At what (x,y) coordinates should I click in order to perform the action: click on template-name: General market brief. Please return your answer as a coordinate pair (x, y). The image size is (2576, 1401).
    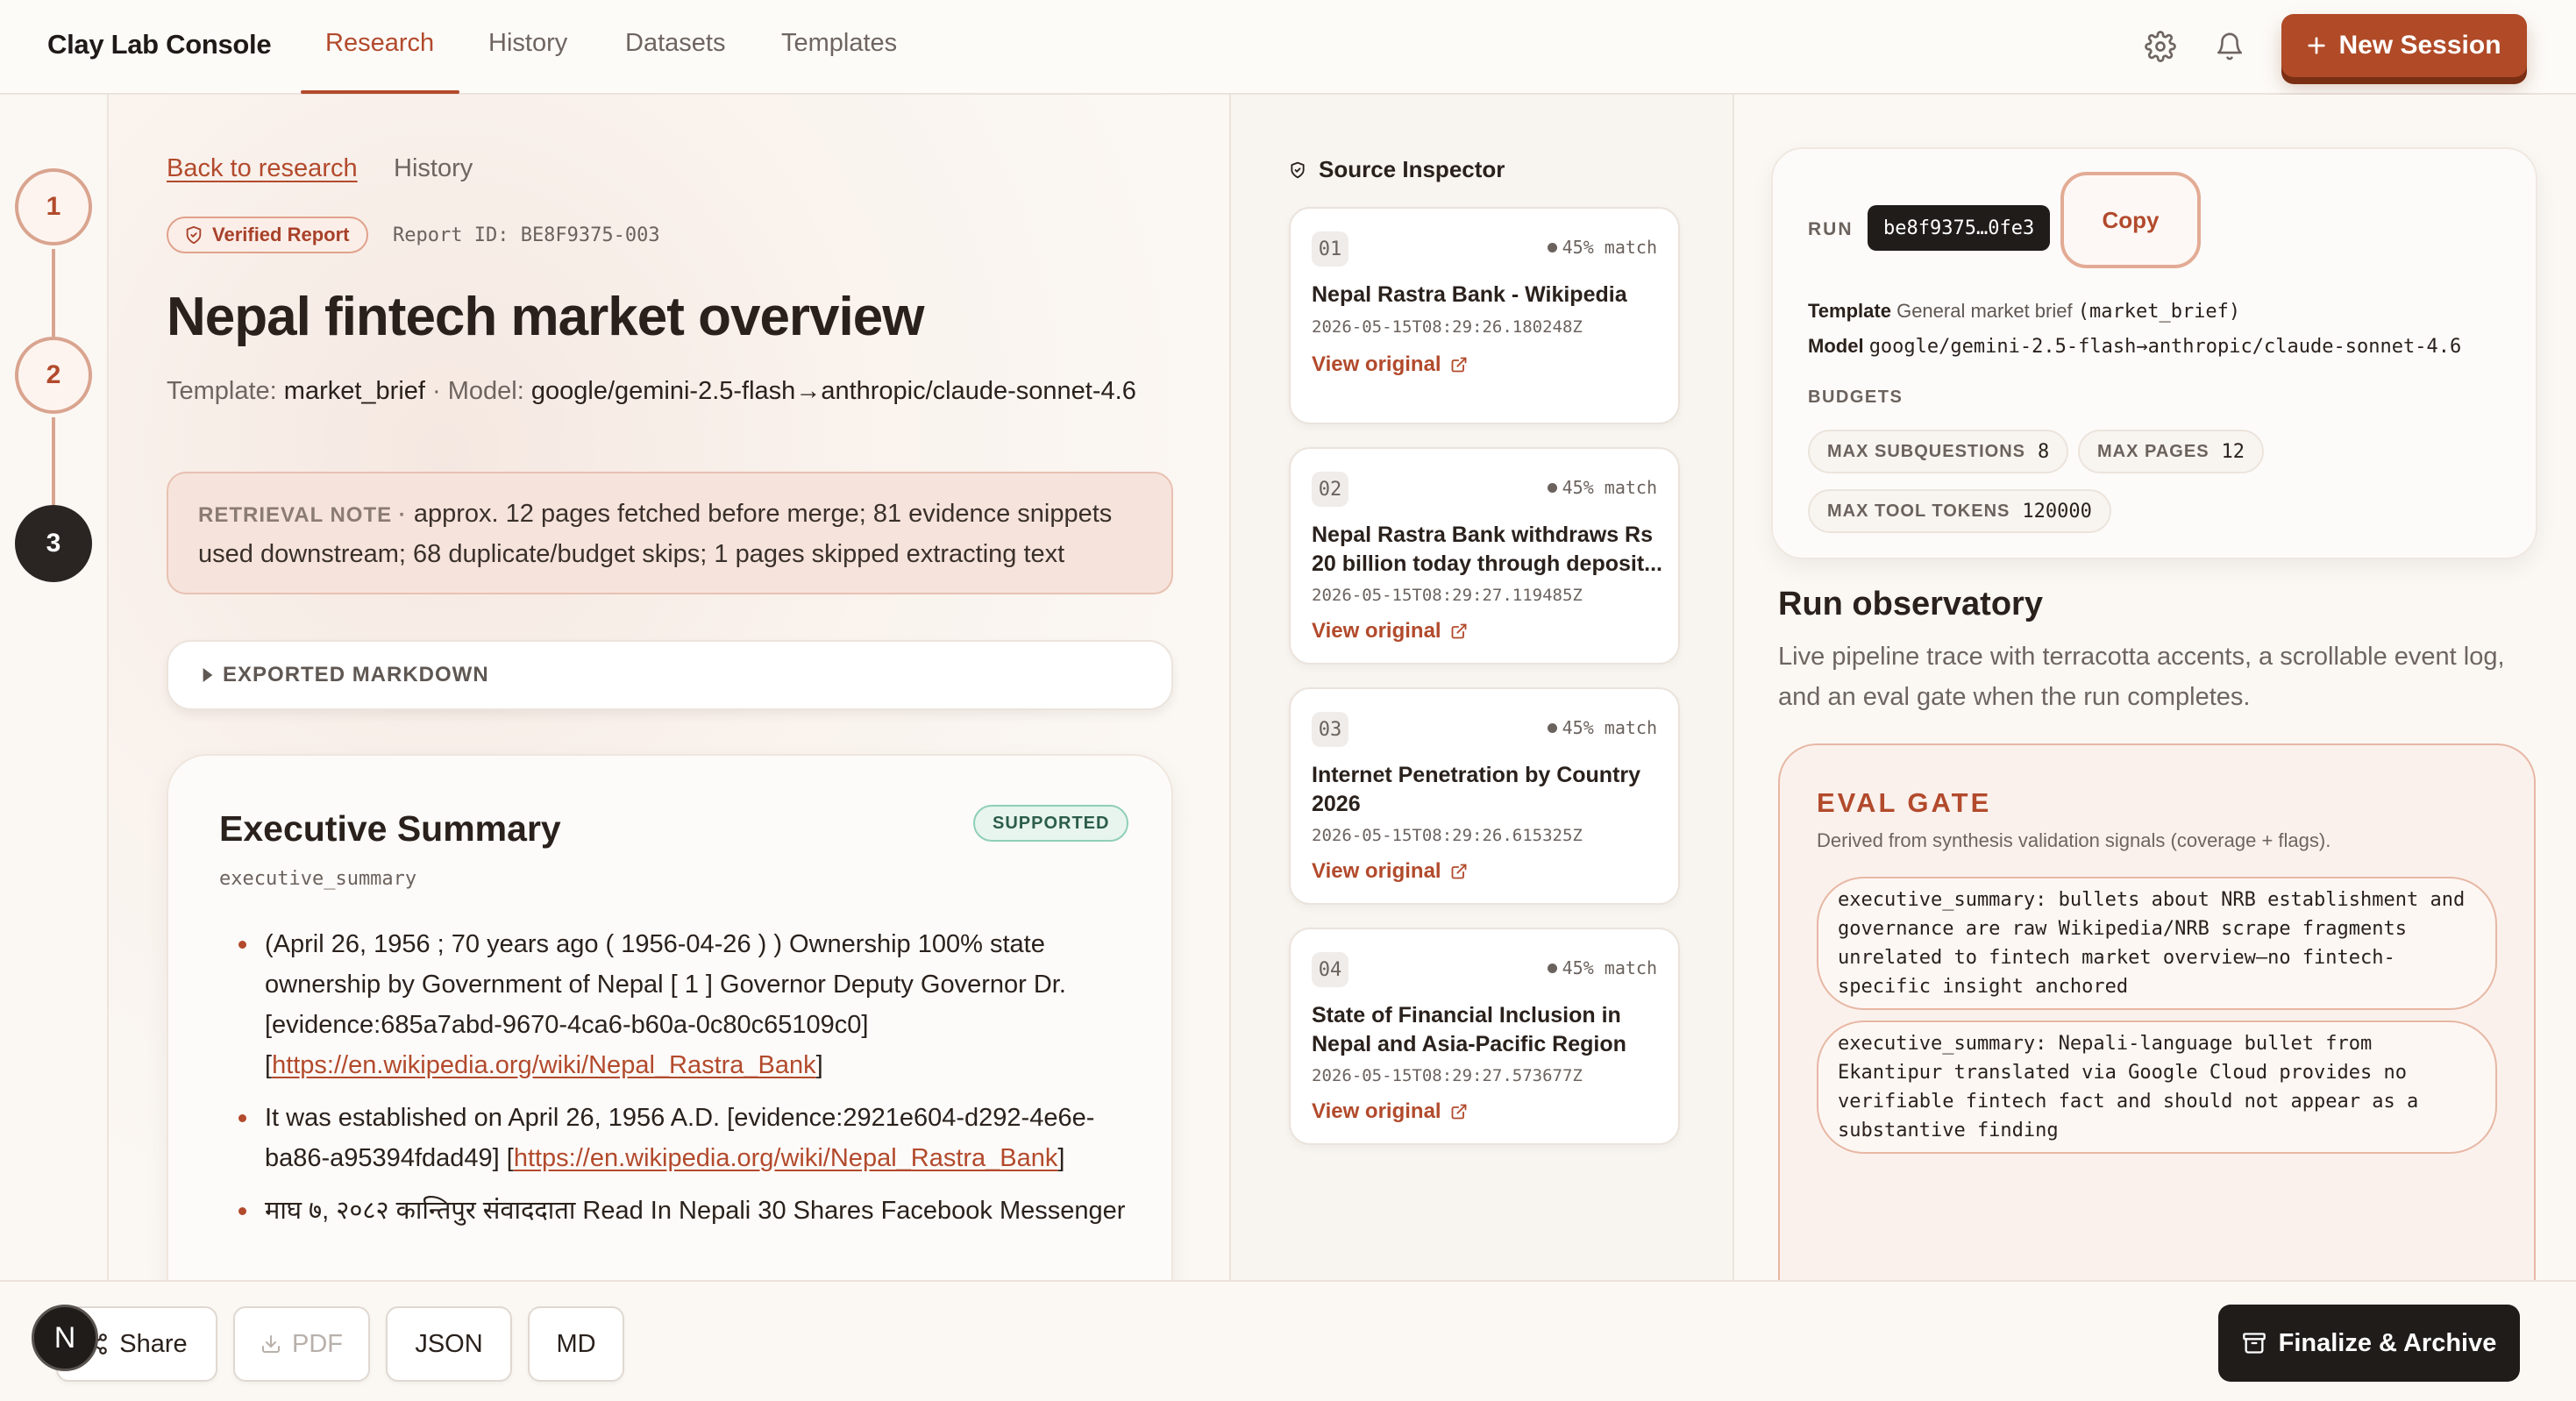
    Looking at the image, I should click on (1984, 311).